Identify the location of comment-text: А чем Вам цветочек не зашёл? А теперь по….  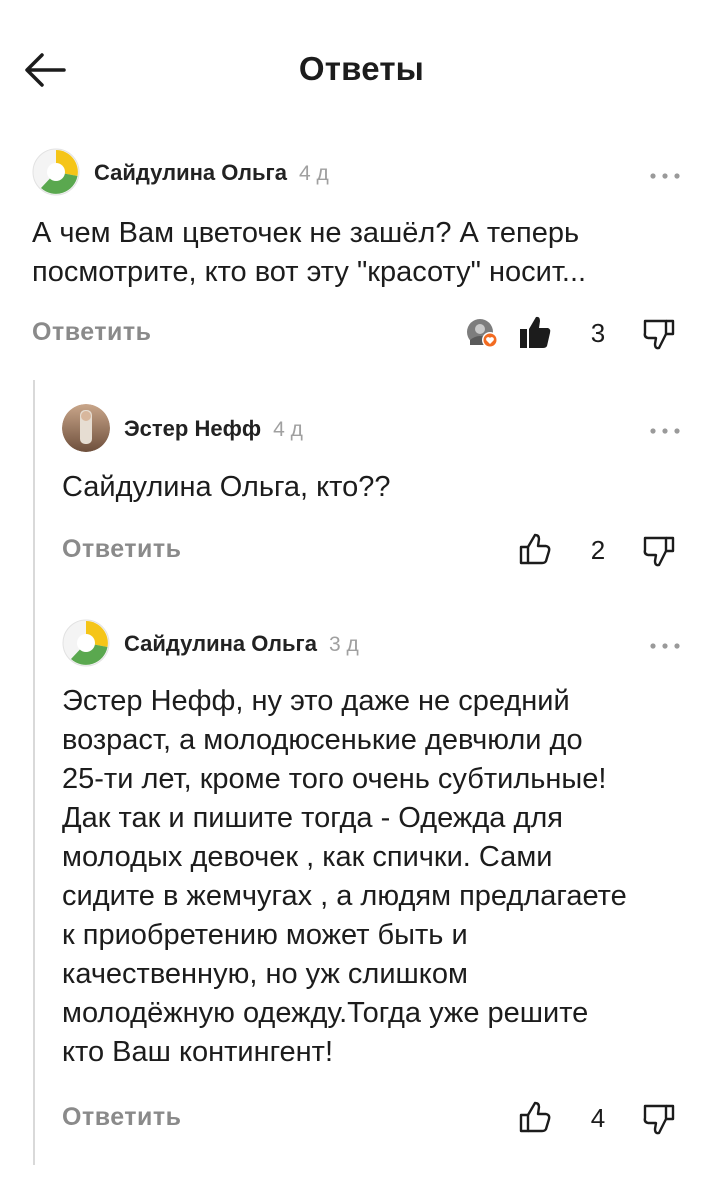
(309, 252).